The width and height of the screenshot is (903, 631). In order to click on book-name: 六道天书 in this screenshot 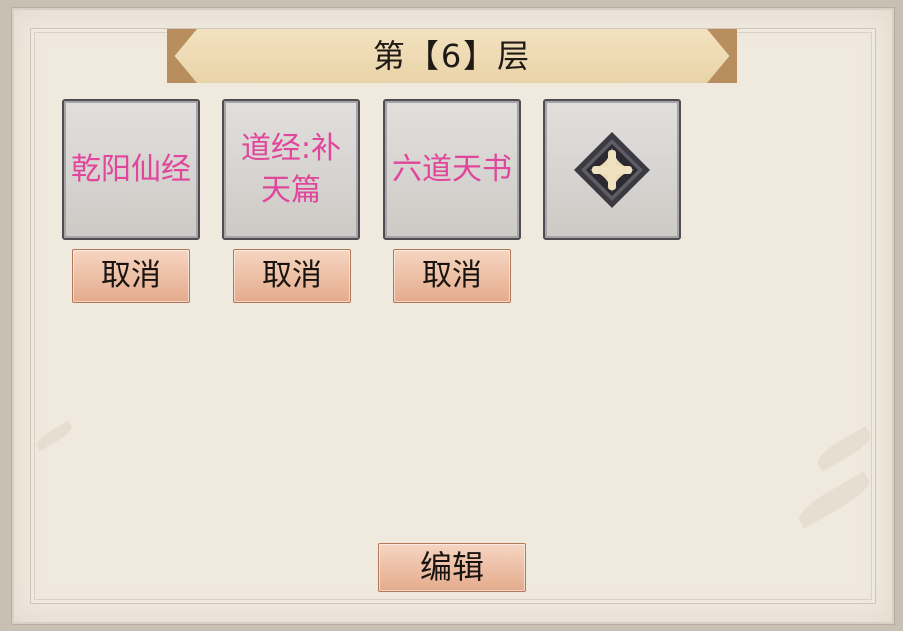, I will do `click(452, 169)`.